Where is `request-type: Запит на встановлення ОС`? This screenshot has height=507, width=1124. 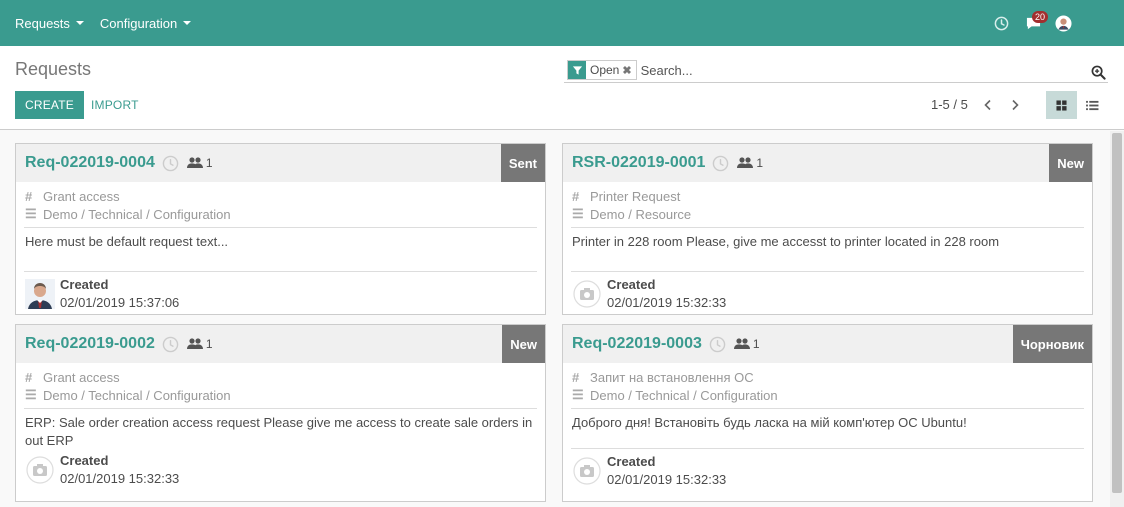
request-type: Запит на встановлення ОС is located at coordinates (672, 377).